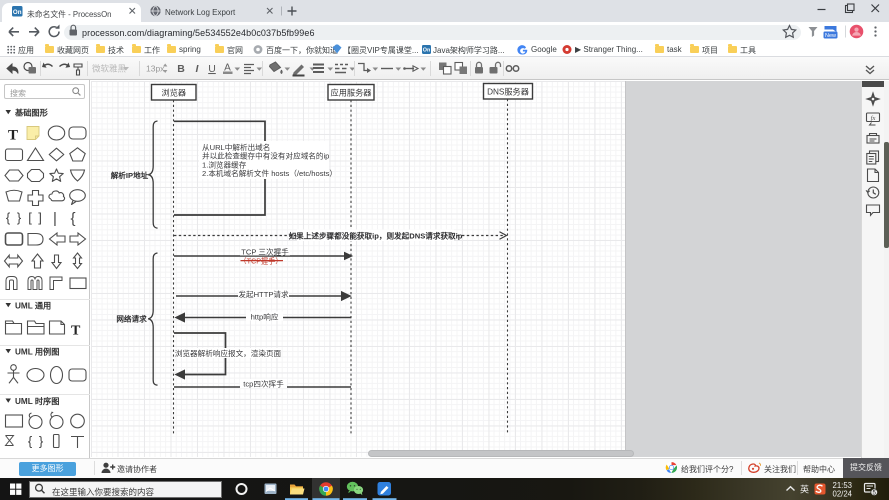  What do you see at coordinates (842, 485) in the screenshot?
I see `svg-text: 21:53` at bounding box center [842, 485].